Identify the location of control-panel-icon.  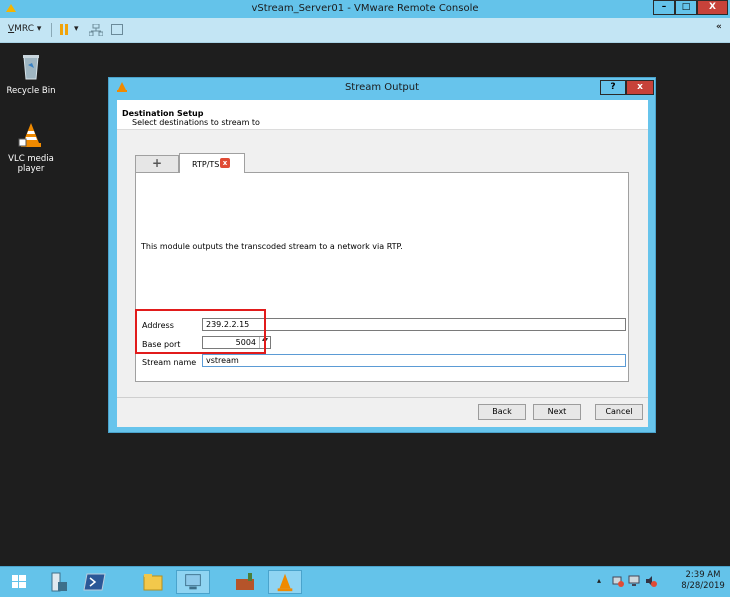
(193, 582).